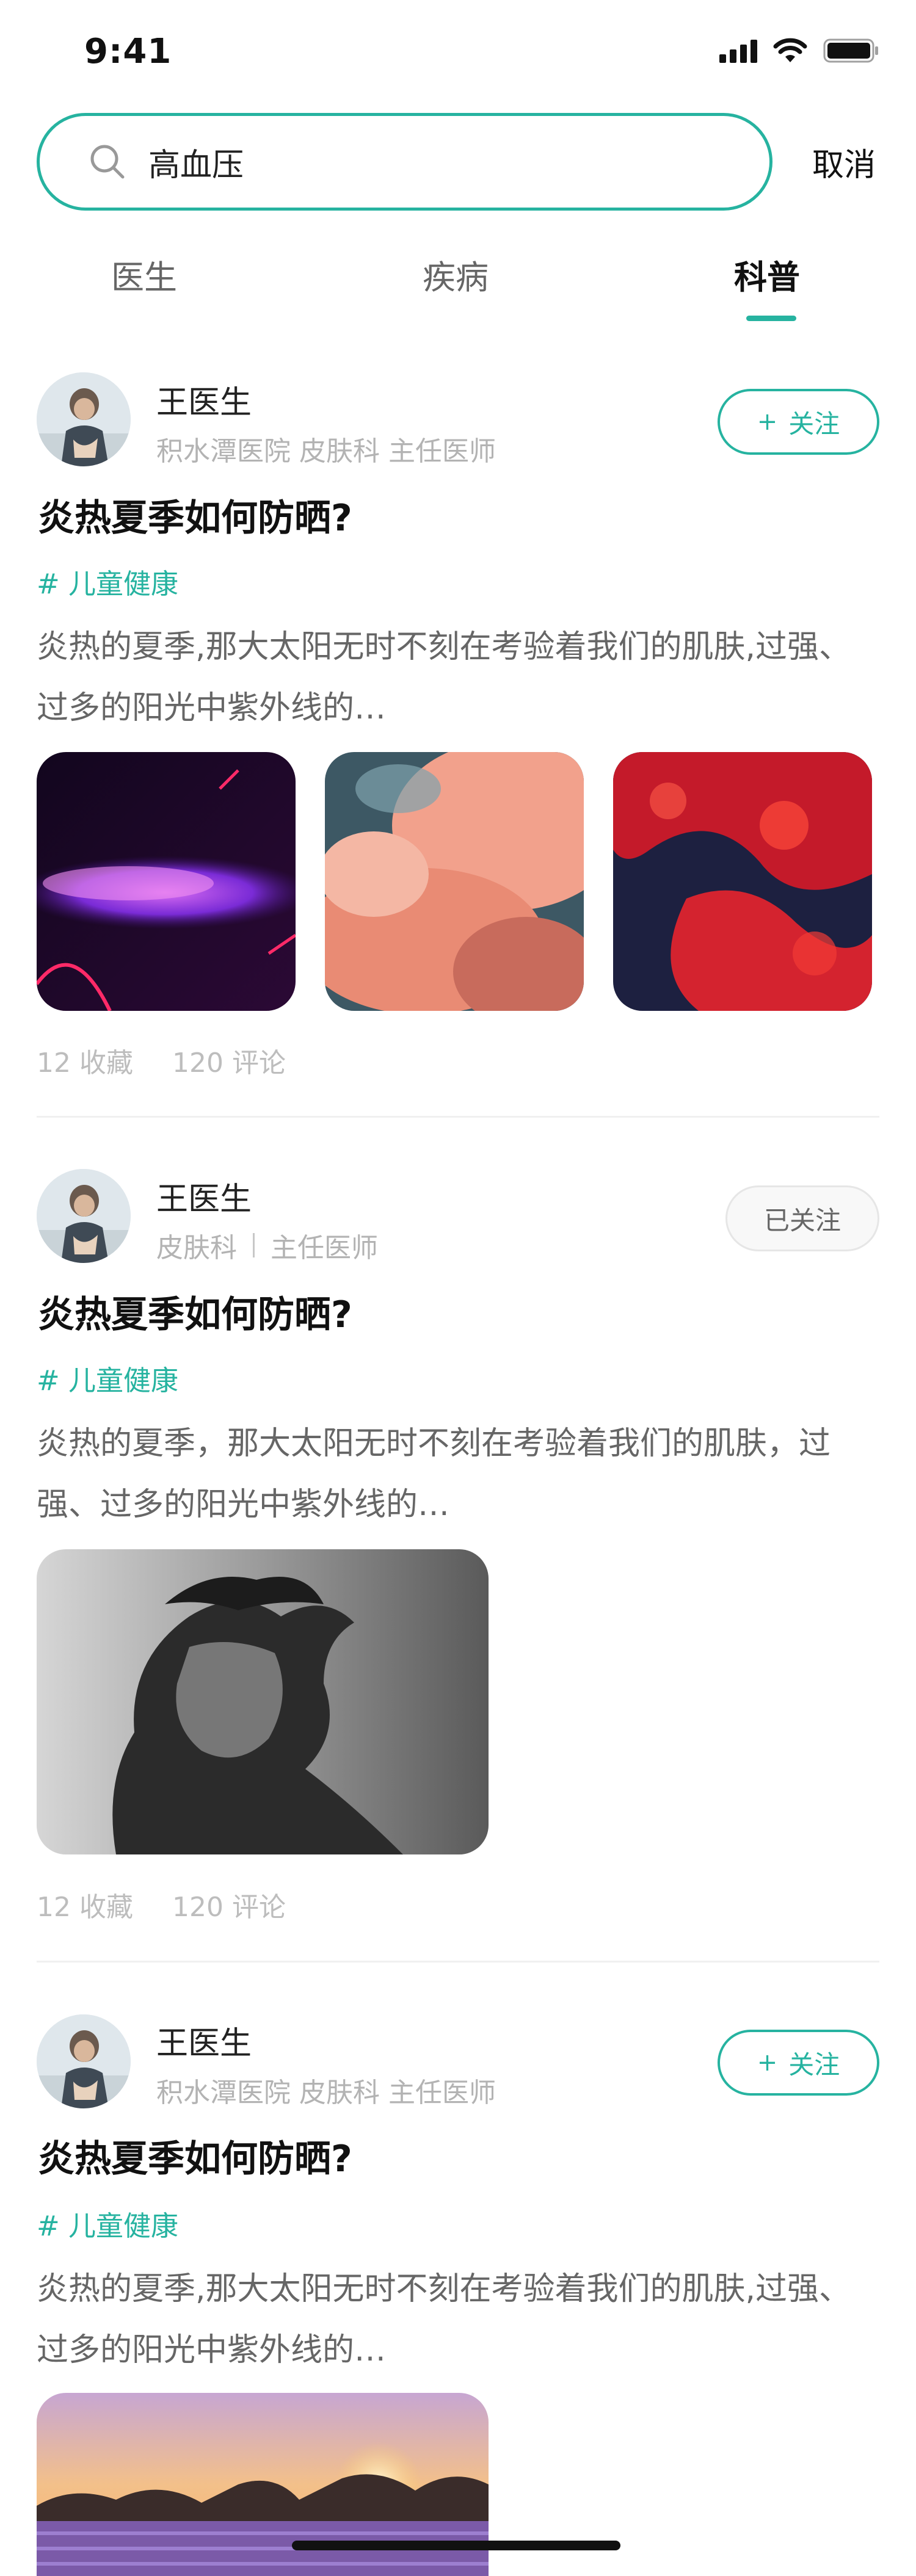 The image size is (916, 2576). I want to click on tab-active-indicator, so click(771, 318).